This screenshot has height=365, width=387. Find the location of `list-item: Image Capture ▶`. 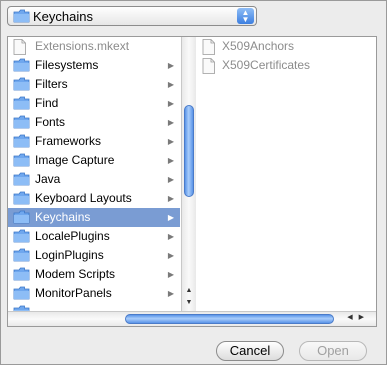

list-item: Image Capture ▶ is located at coordinates (94, 160).